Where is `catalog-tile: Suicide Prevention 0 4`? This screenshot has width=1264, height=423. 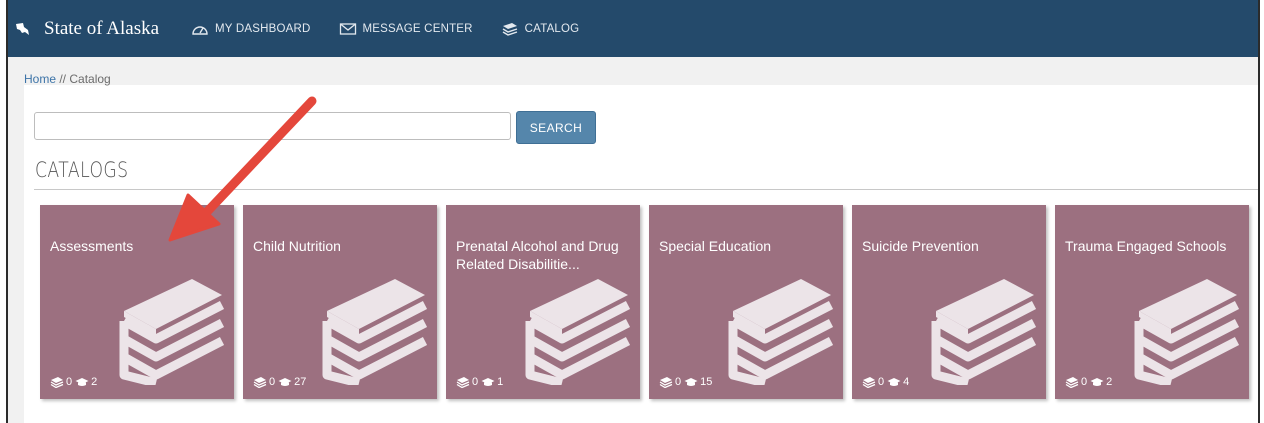
catalog-tile: Suicide Prevention 0 4 is located at coordinates (949, 302).